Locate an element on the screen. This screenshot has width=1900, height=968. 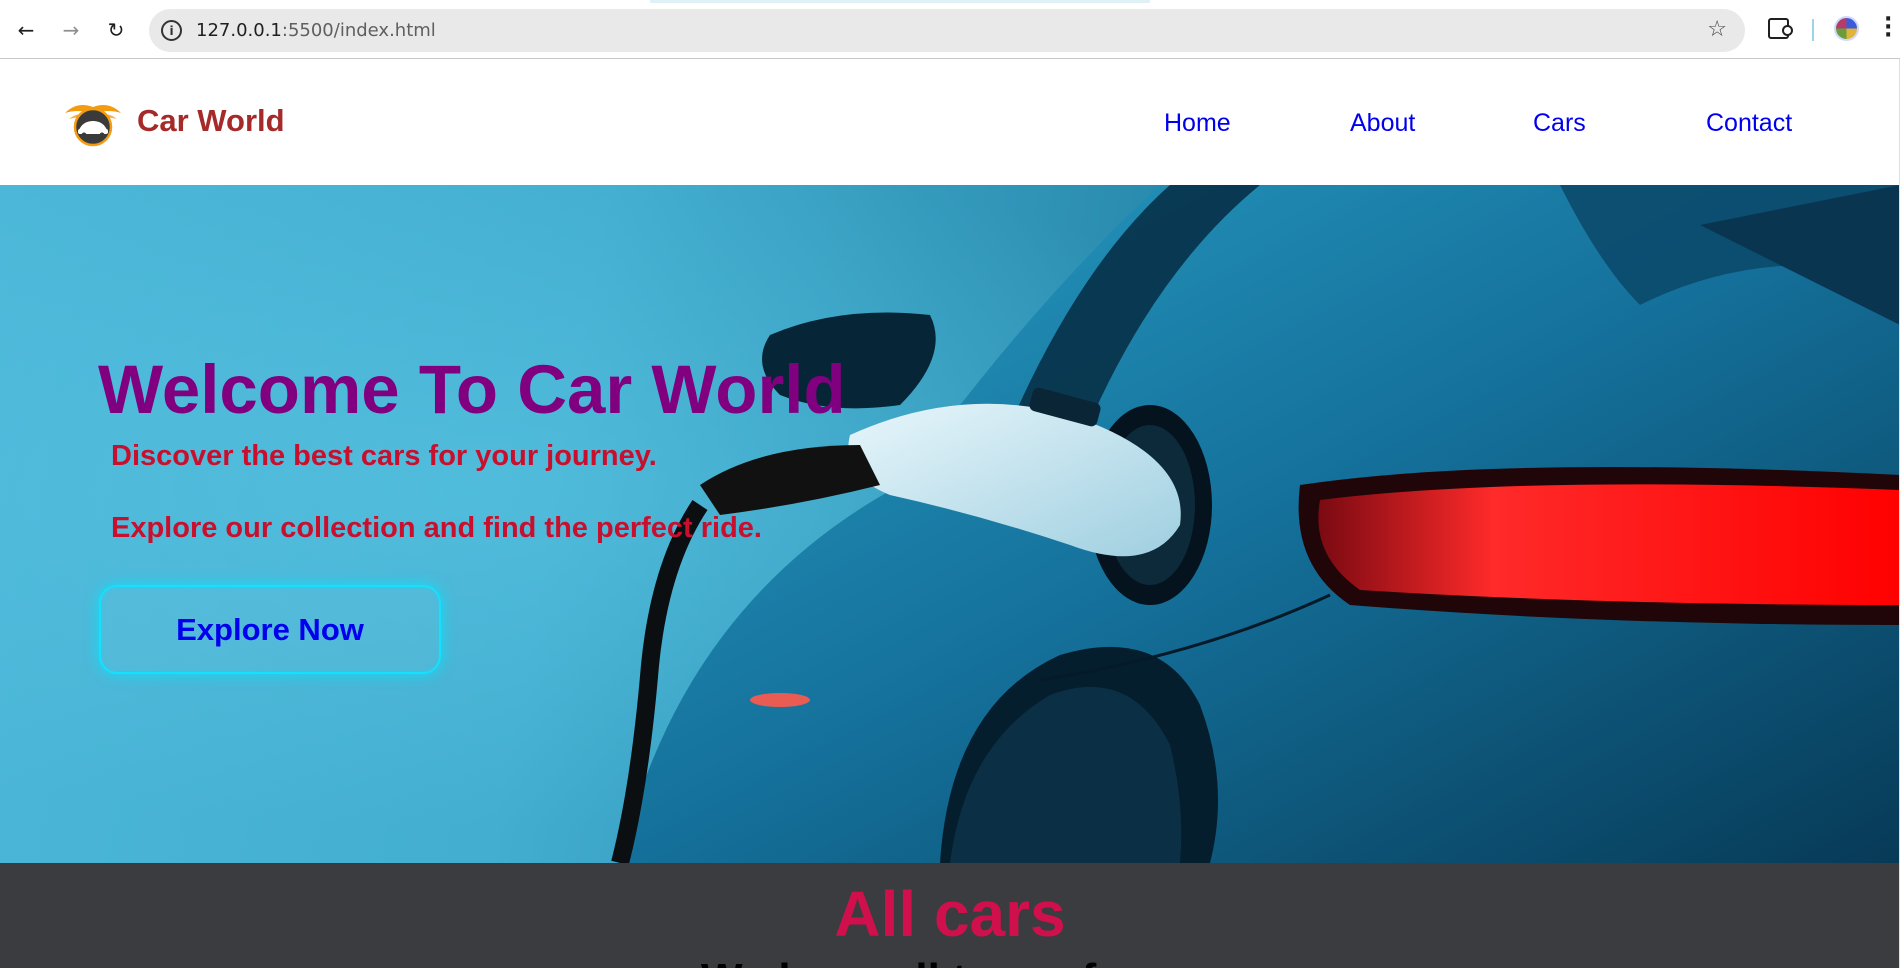
all-cars-section: All cars We have all type of cars is located at coordinates (950, 915).